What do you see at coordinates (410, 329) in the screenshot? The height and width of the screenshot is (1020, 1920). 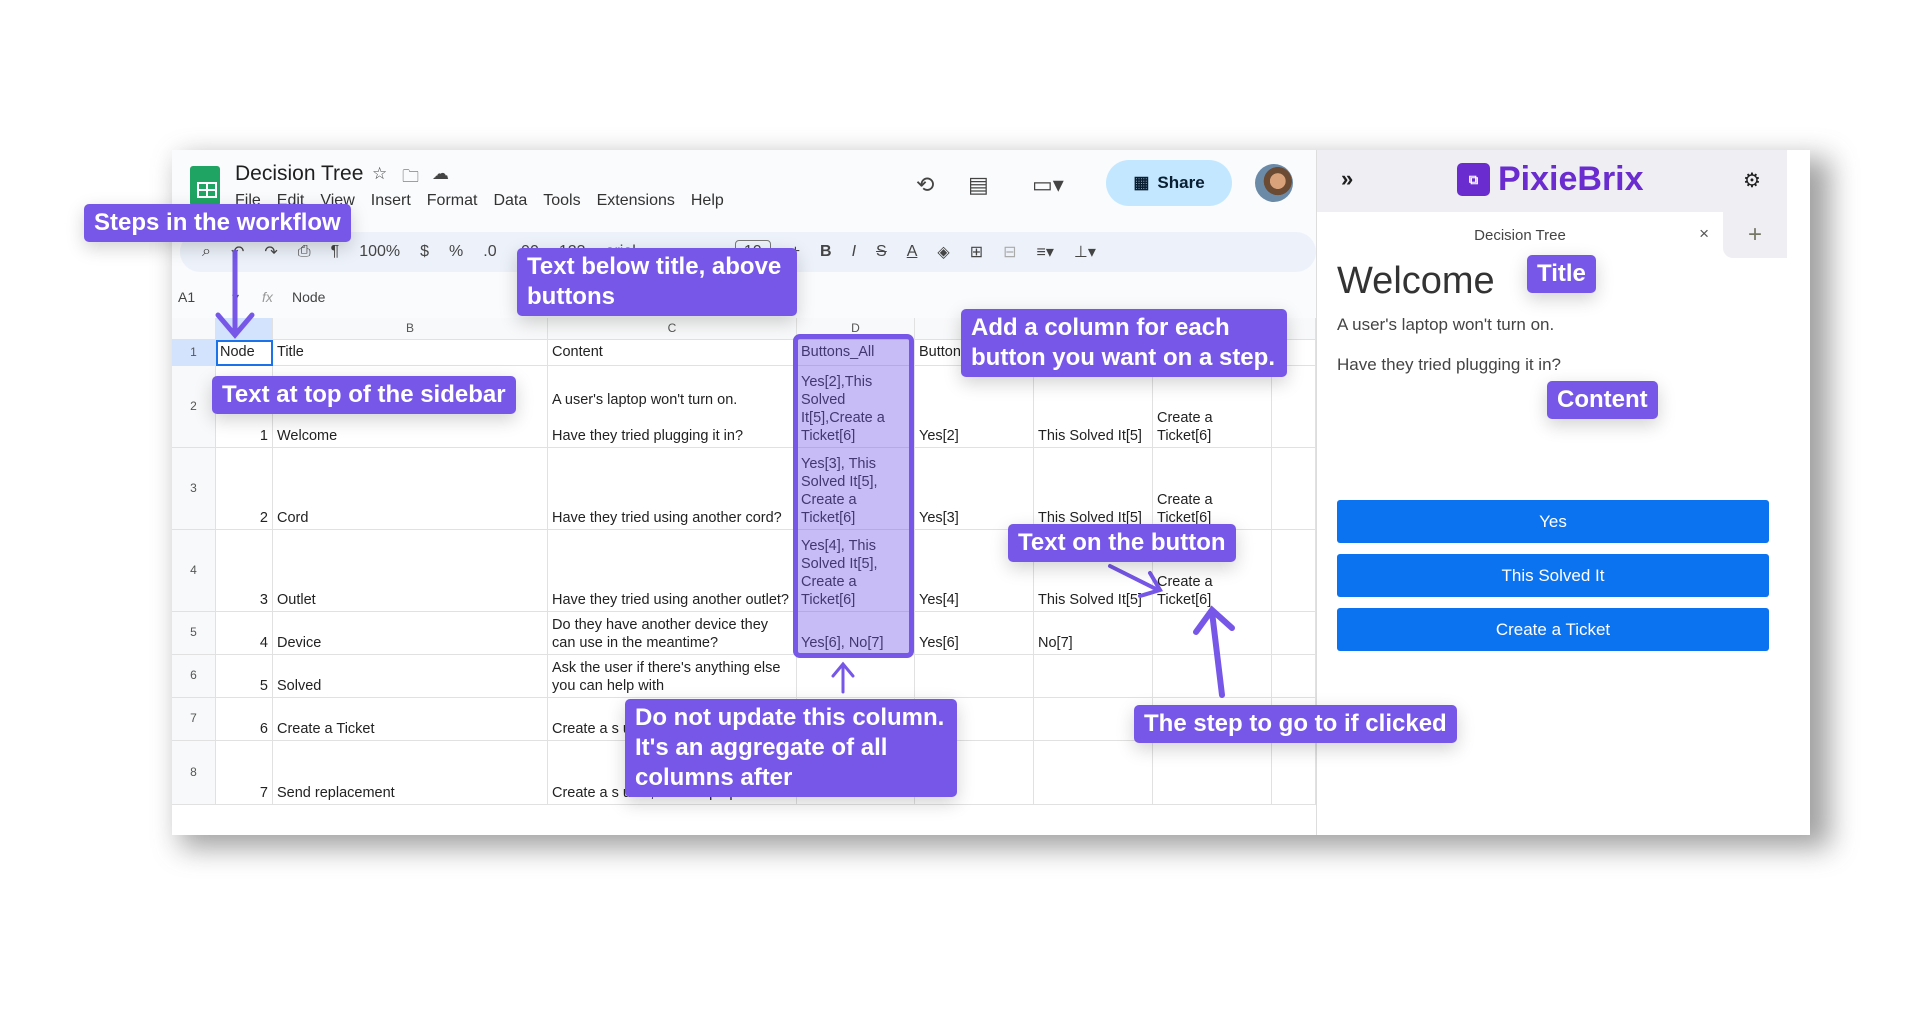 I see `column-header: B` at bounding box center [410, 329].